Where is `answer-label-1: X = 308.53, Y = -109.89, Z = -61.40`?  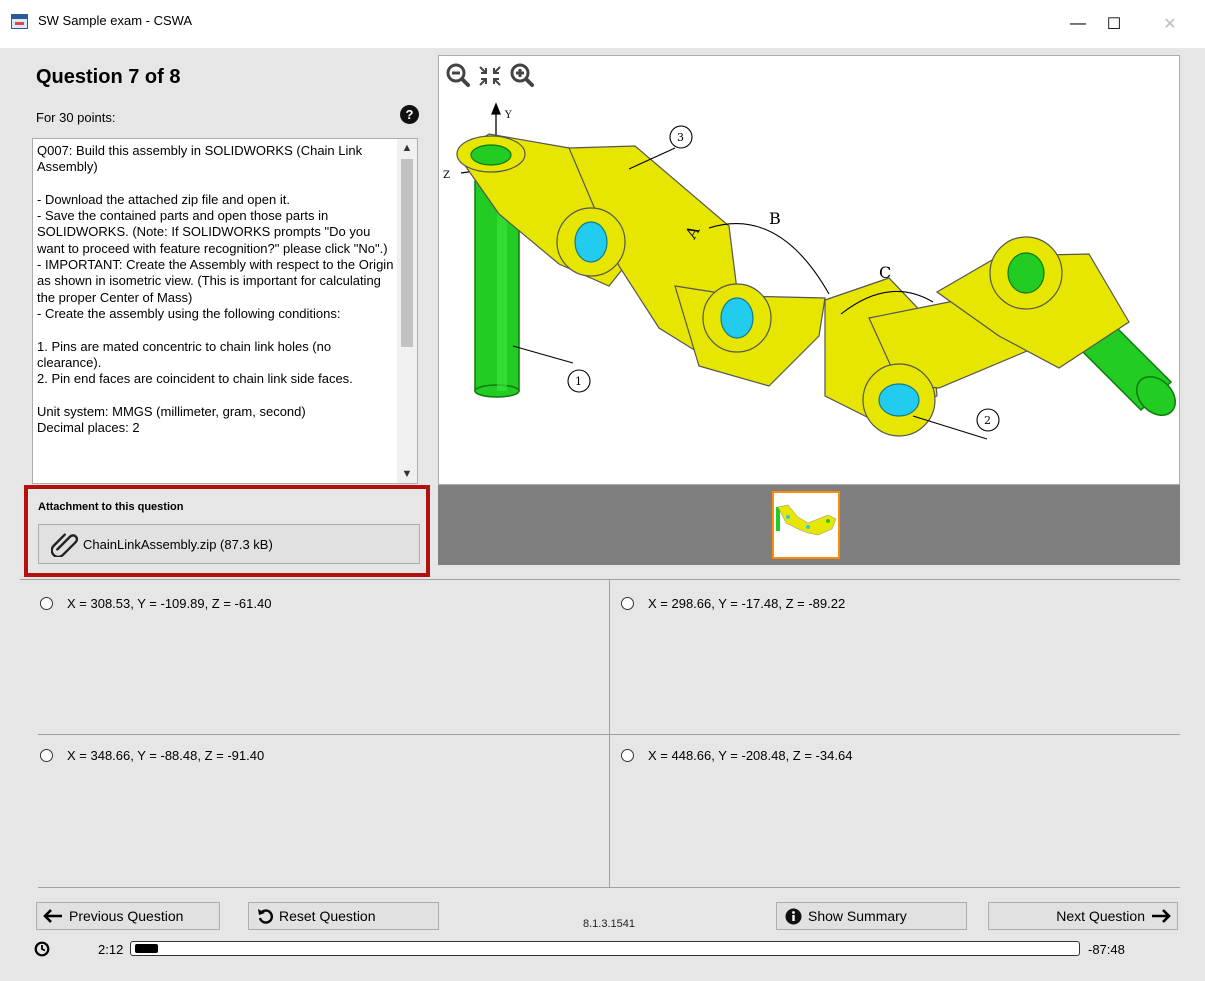 answer-label-1: X = 308.53, Y = -109.89, Z = -61.40 is located at coordinates (169, 603).